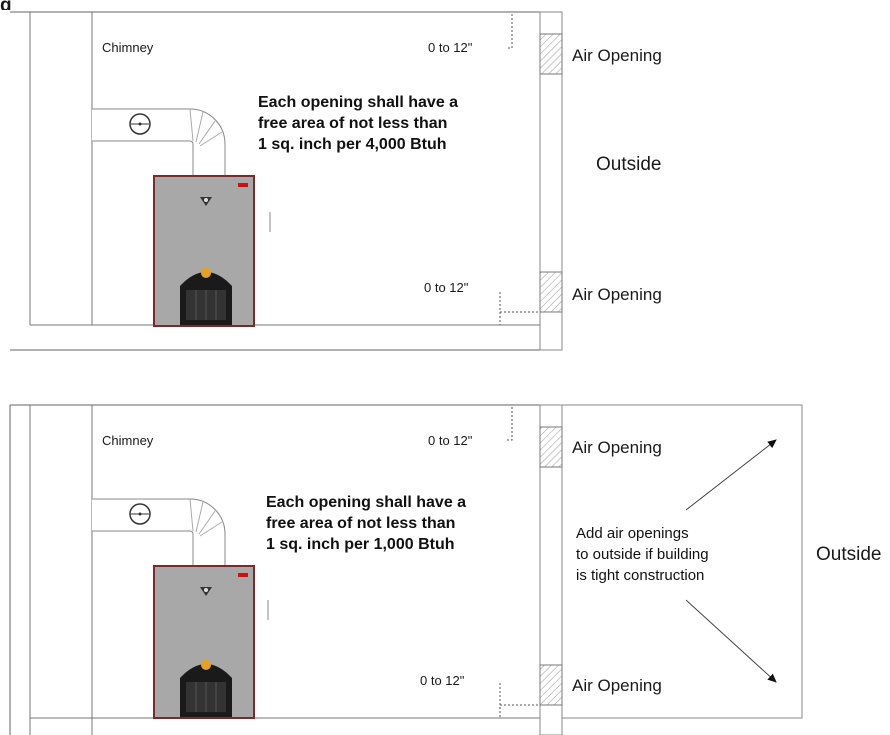 Image resolution: width=890 pixels, height=735 pixels. I want to click on bottom-chimney-label: Chimney, so click(128, 440).